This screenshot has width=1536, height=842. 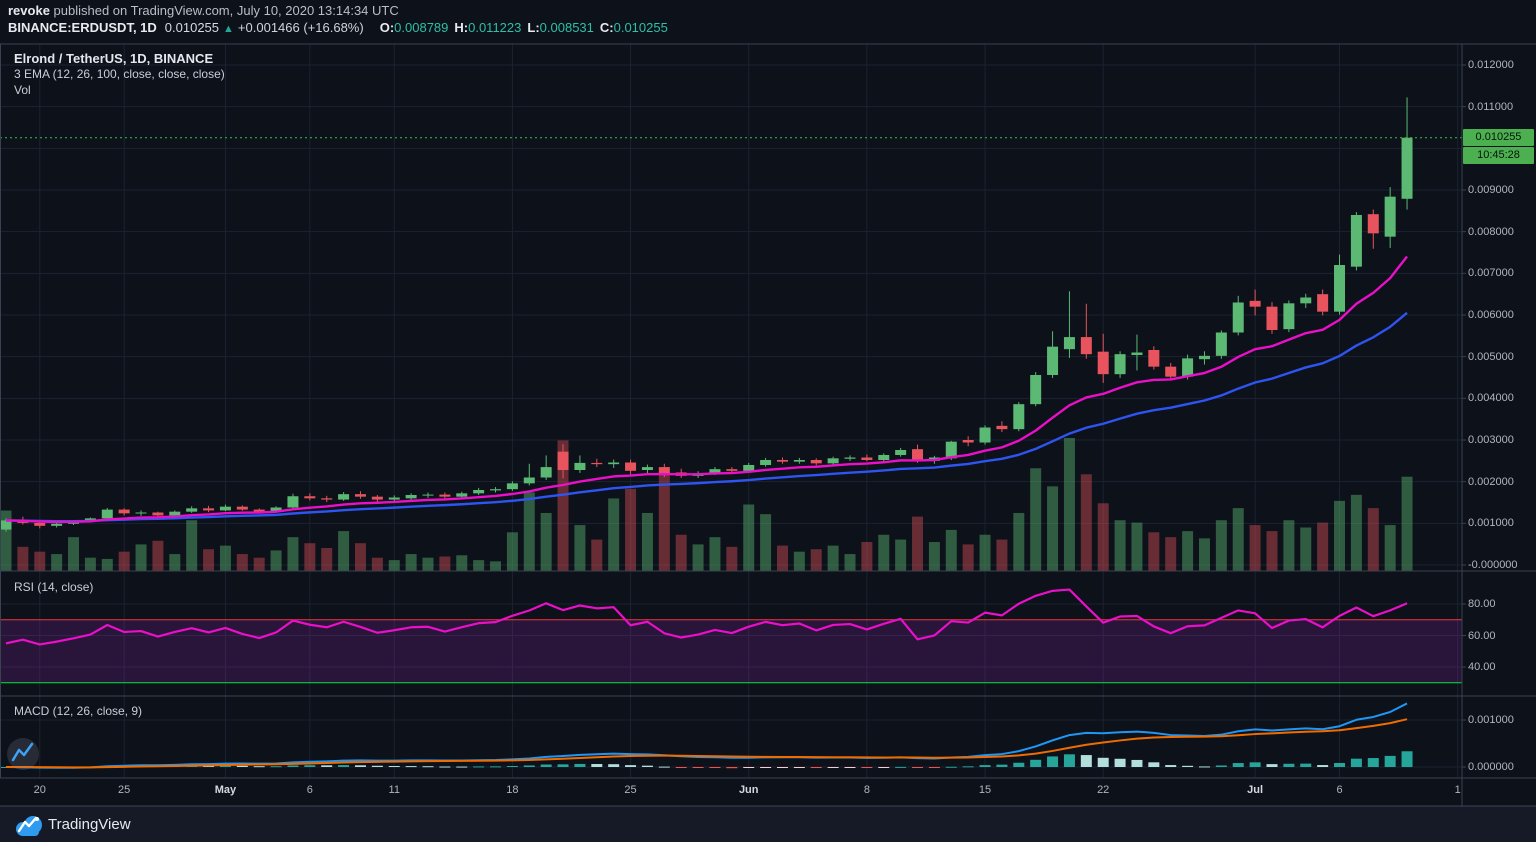 I want to click on macd-line, so click(x=706, y=735).